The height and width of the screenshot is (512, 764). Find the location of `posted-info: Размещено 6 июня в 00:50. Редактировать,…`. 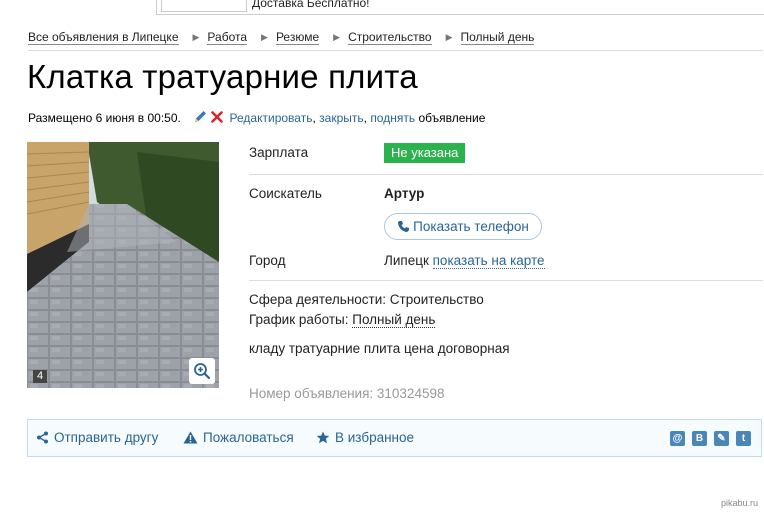

posted-info: Размещено 6 июня в 00:50. Редактировать,… is located at coordinates (256, 118).